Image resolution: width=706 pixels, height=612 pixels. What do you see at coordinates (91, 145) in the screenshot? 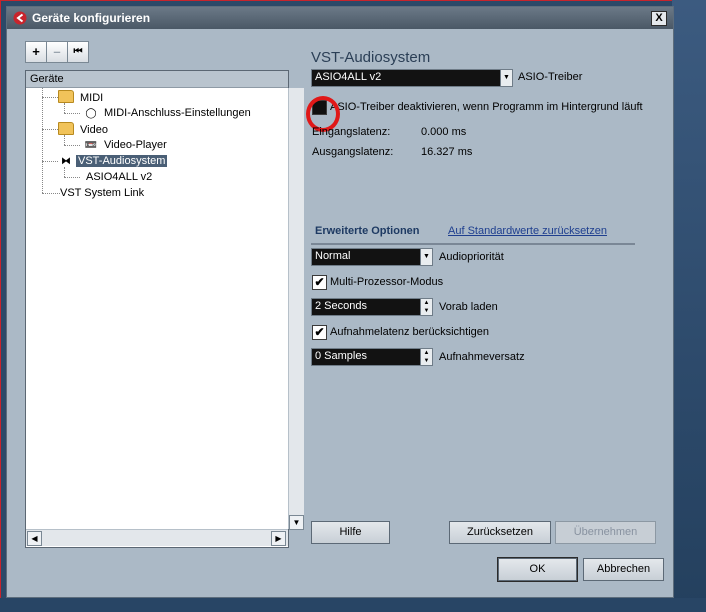
I see `video-icon: 📼` at bounding box center [91, 145].